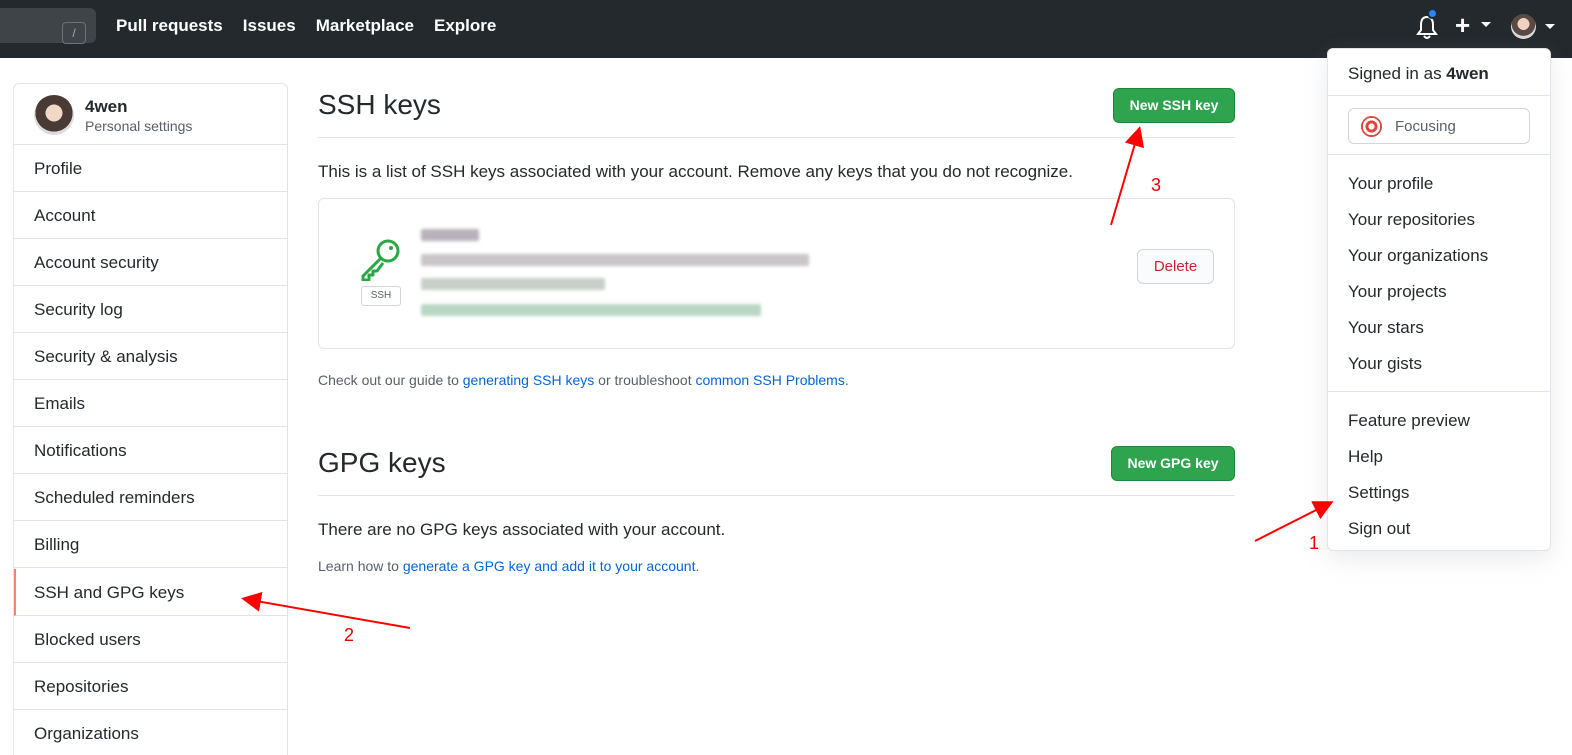 This screenshot has height=755, width=1572. Describe the element at coordinates (1314, 543) in the screenshot. I see `annotation-label-1: 1` at that location.